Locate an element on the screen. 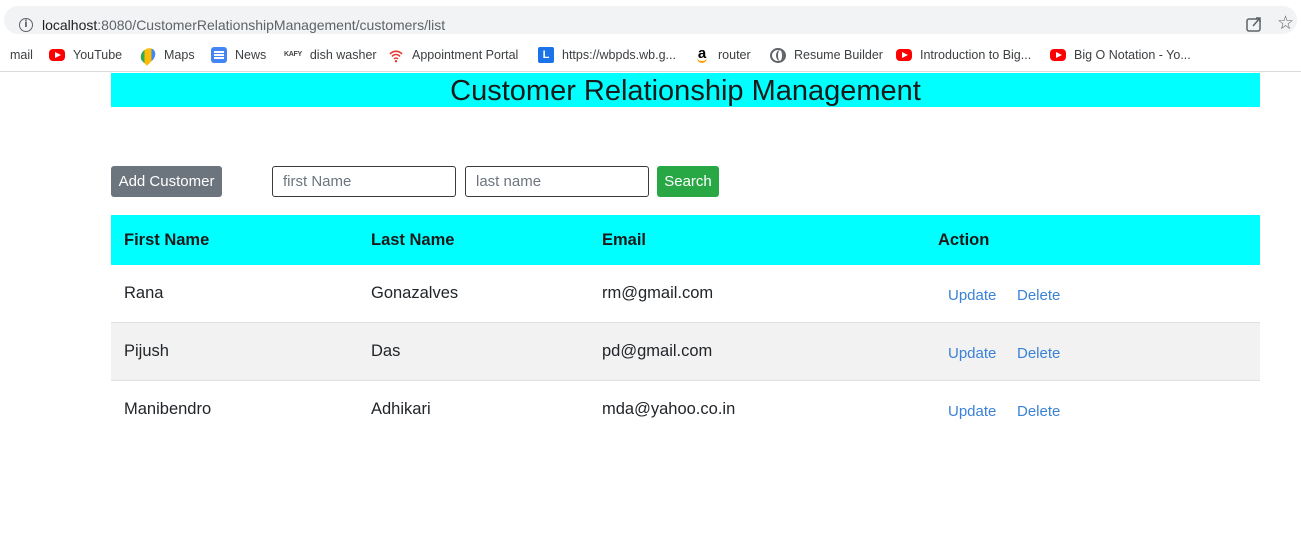  bookmark-resume-builder: Resume Builder is located at coordinates (826, 55).